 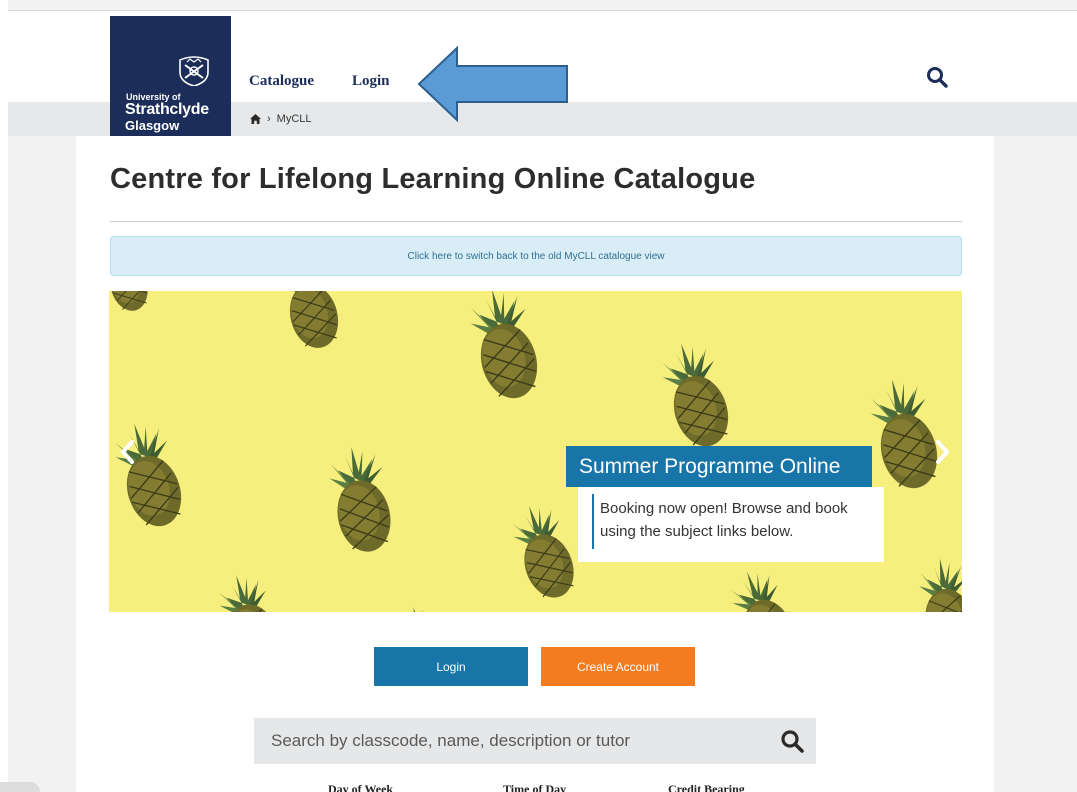 What do you see at coordinates (20, 787) in the screenshot?
I see `corner-tab` at bounding box center [20, 787].